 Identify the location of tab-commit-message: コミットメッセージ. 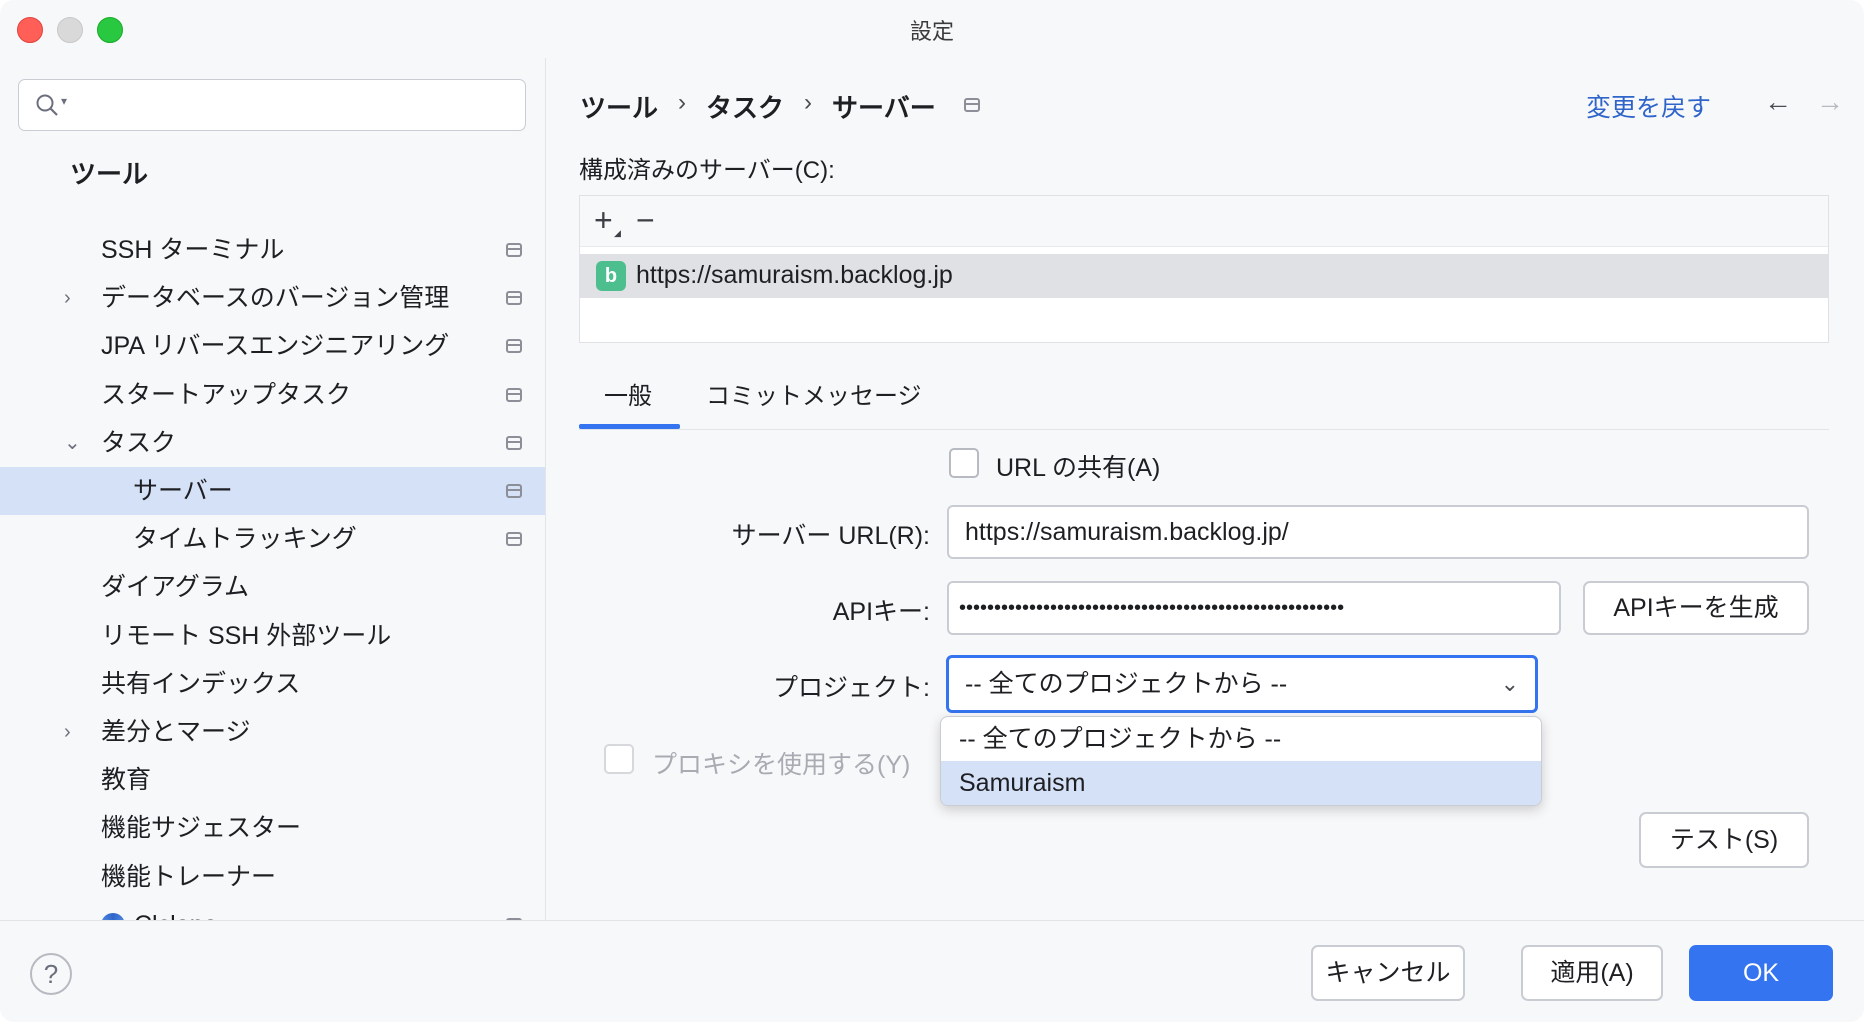
(814, 393).